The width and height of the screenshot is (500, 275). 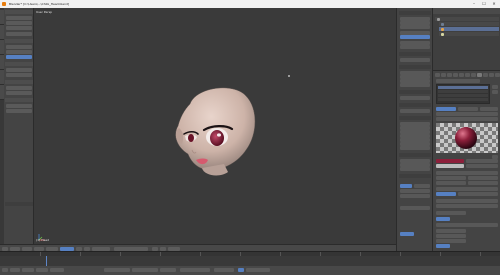 I want to click on motion-tracking-header, so click(x=415, y=176).